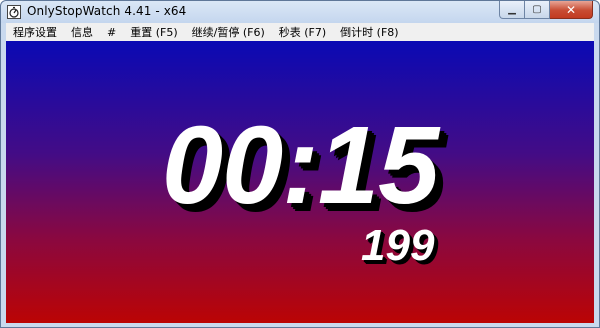 Image resolution: width=600 pixels, height=328 pixels. I want to click on title-bar: OnlyStopWatch 4.41 - x64 ▁ ▢ ✕, so click(300, 12).